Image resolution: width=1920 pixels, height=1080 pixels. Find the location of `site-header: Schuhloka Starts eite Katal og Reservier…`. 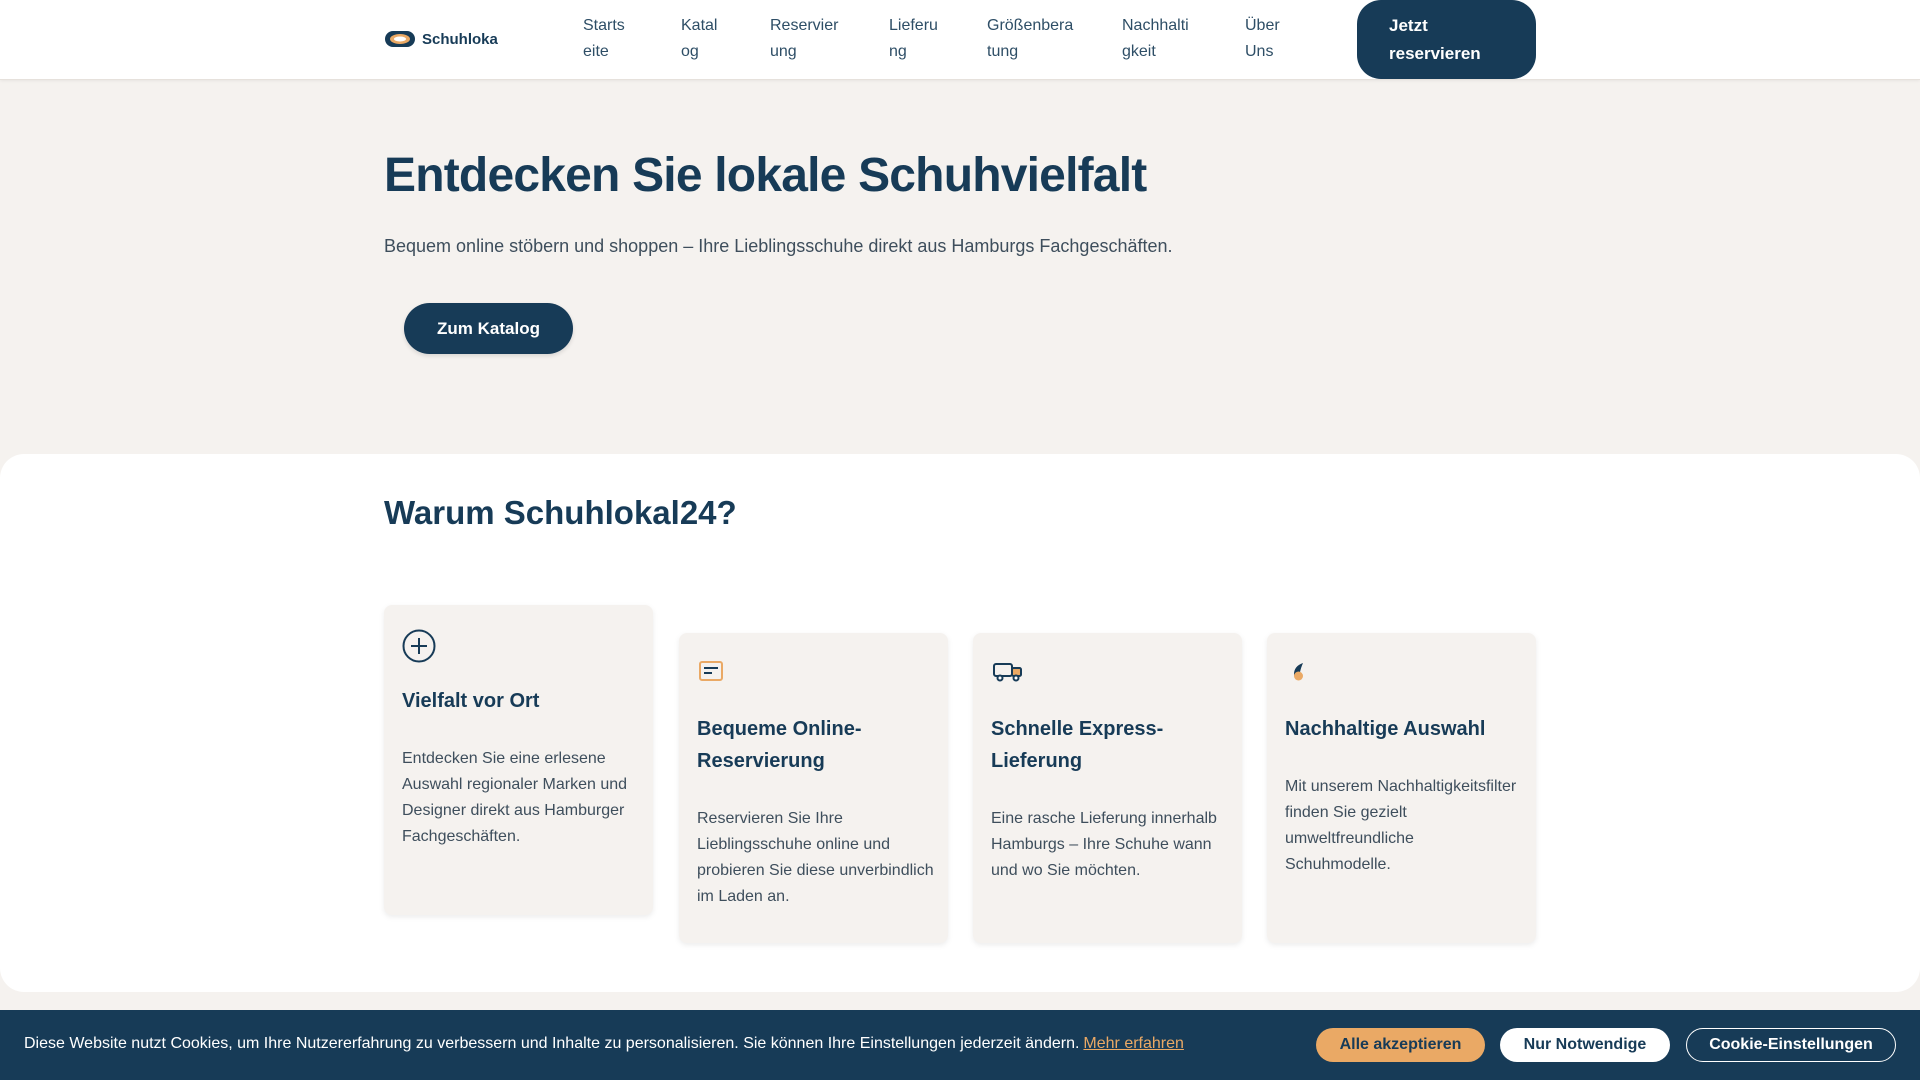

site-header: Schuhloka Starts eite Katal og Reservier… is located at coordinates (960, 40).